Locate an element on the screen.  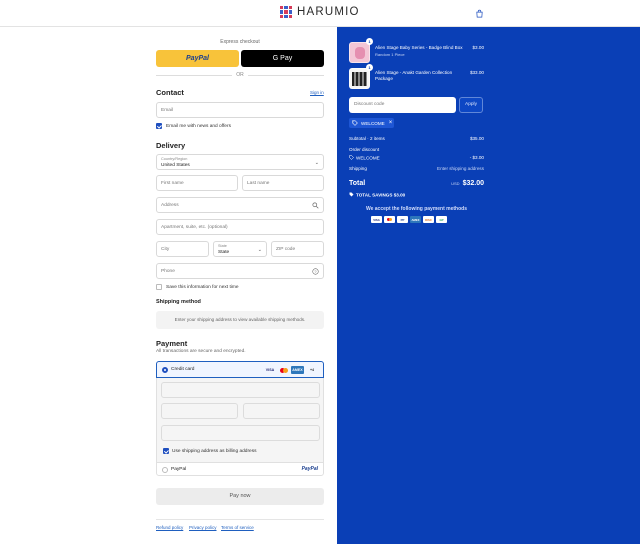
name-on-card-field is located at coordinates (240, 433).